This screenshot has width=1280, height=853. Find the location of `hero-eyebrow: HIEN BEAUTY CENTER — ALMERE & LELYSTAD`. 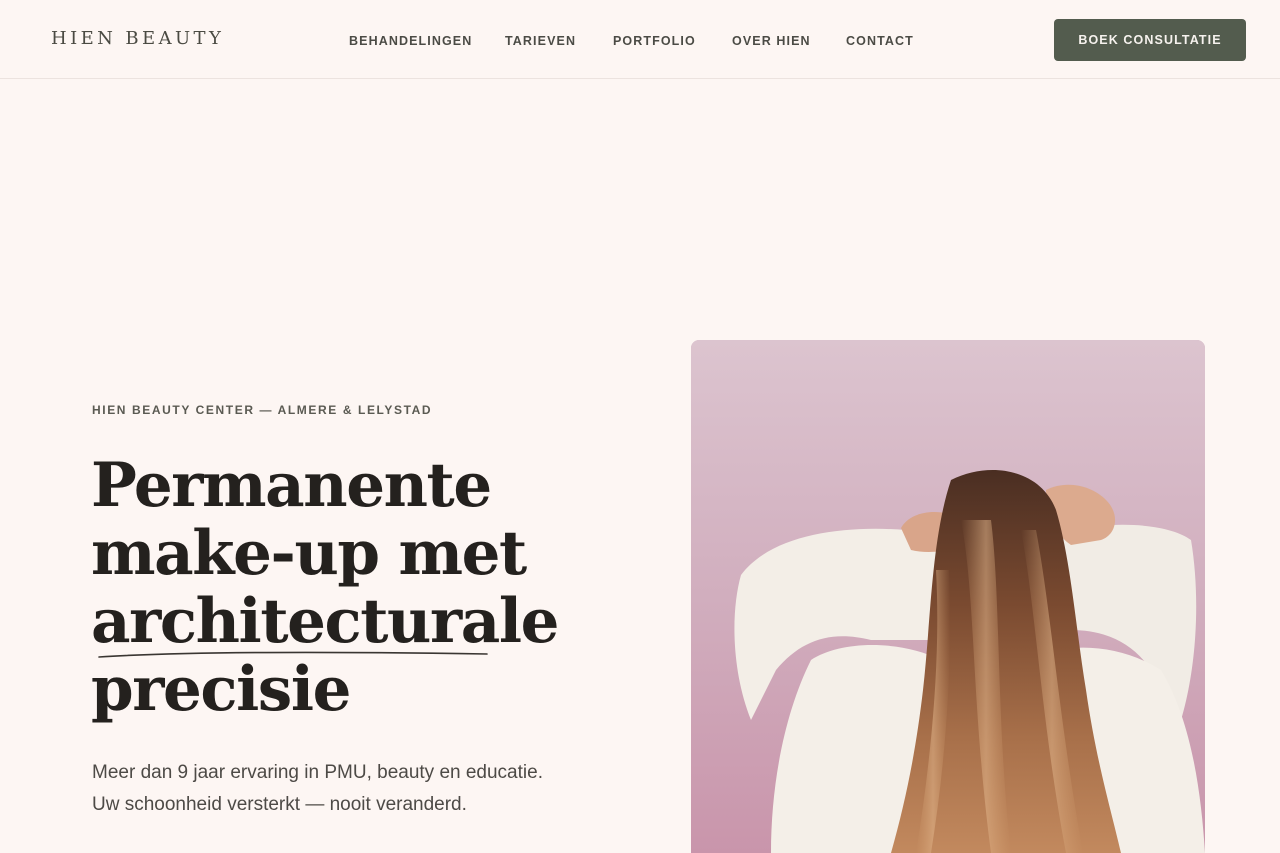

hero-eyebrow: HIEN BEAUTY CENTER — ALMERE & LELYSTAD is located at coordinates (262, 410).